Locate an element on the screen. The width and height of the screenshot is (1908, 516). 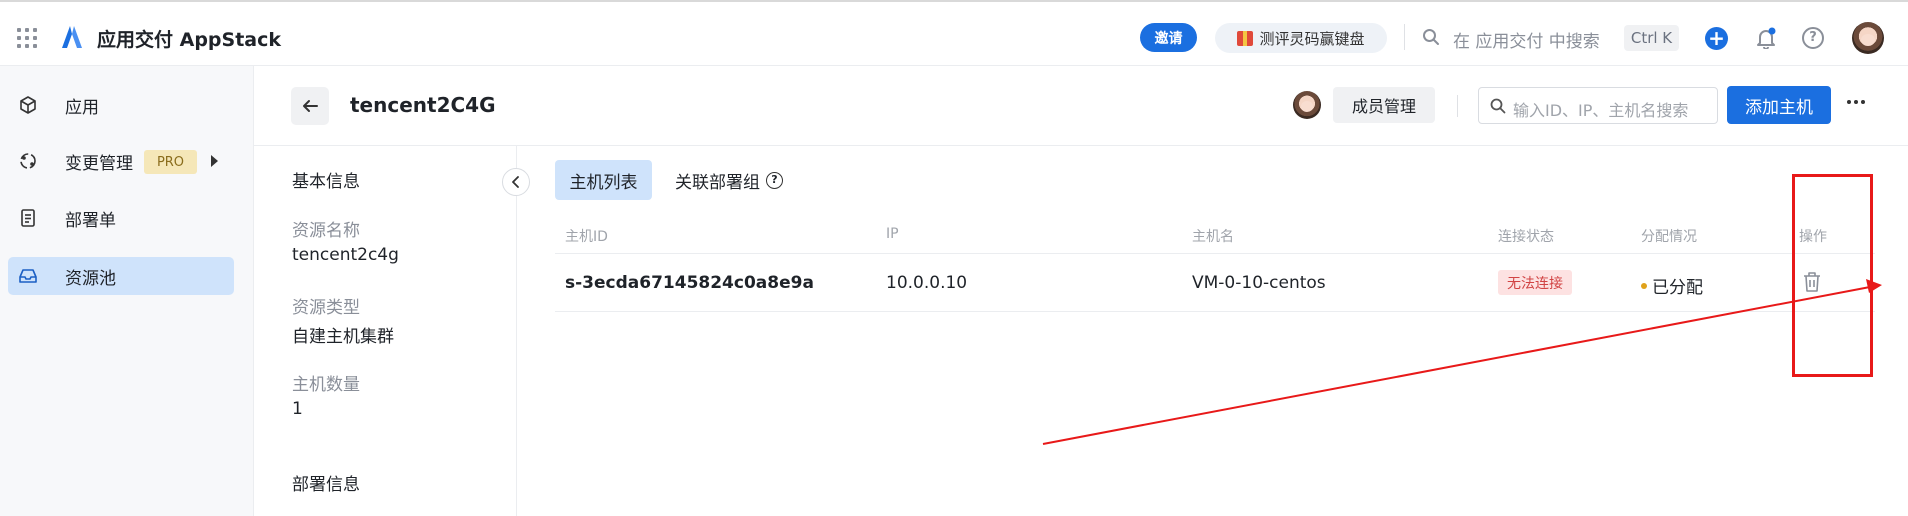
sidebar-item-resource-pool: 资源池 is located at coordinates (121, 276).